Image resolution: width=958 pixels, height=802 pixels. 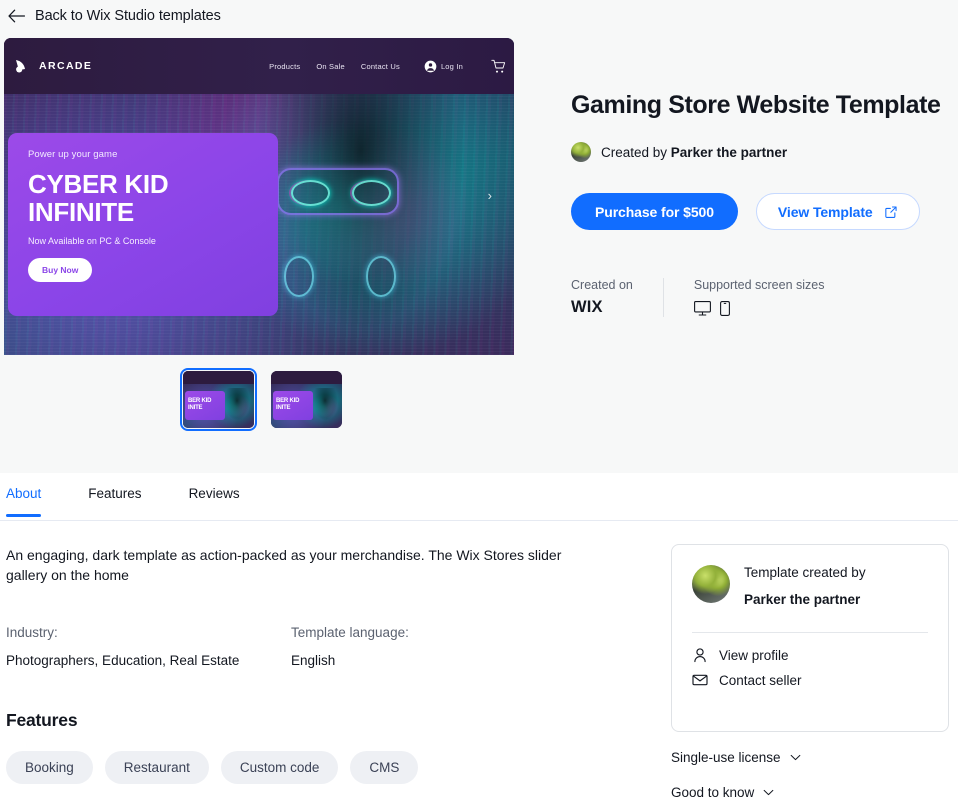 What do you see at coordinates (306, 377) in the screenshot?
I see `thumbnail-2-navbar` at bounding box center [306, 377].